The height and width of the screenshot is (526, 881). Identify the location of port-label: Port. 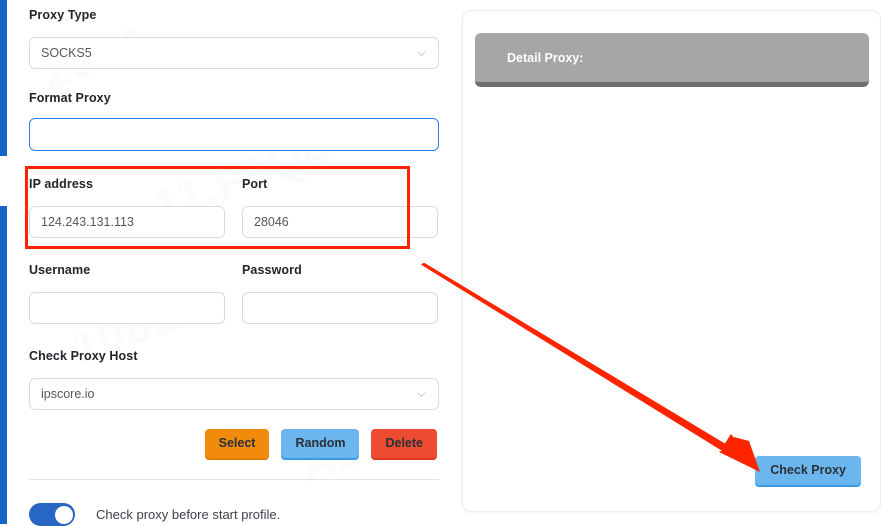
(255, 184).